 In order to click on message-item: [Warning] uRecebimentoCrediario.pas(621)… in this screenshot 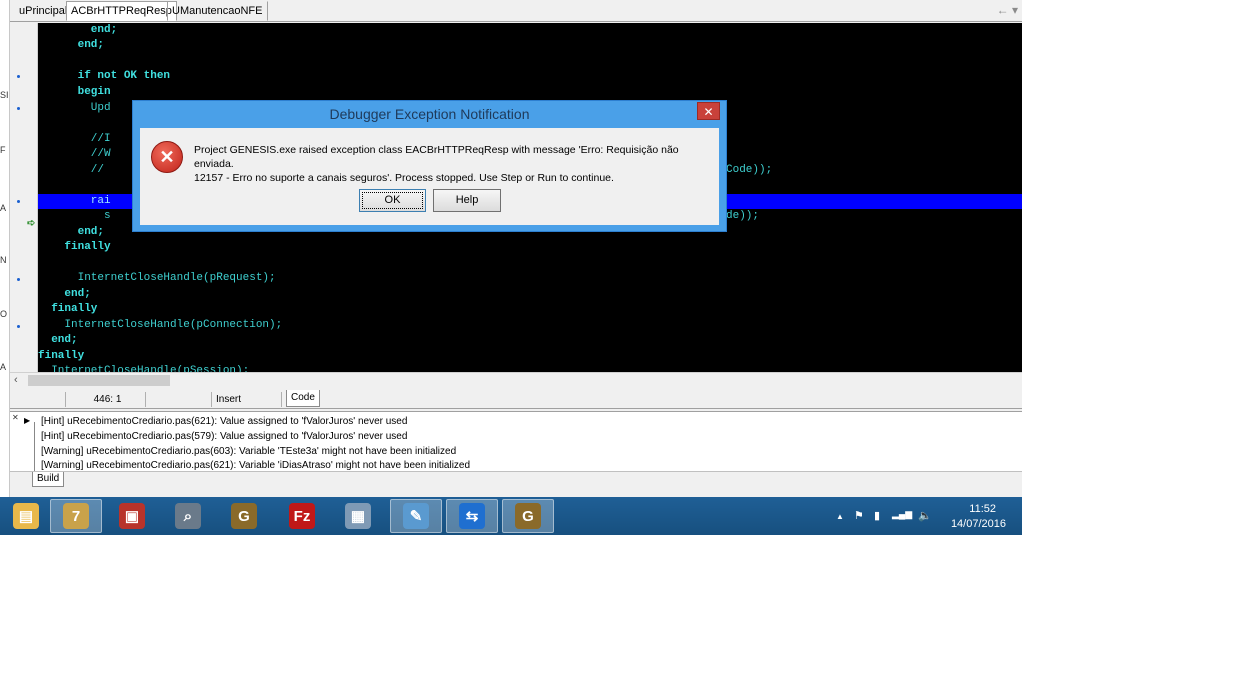, I will do `click(255, 465)`.